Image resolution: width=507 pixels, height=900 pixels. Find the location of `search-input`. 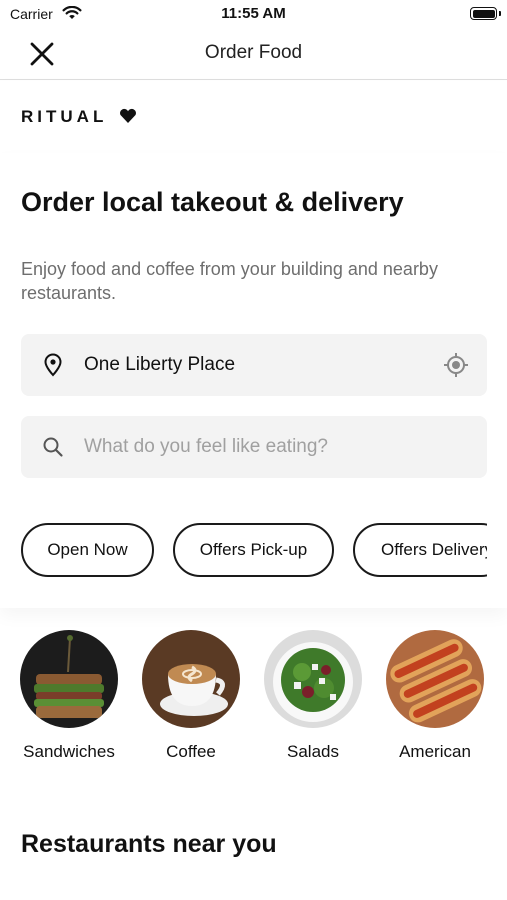

search-input is located at coordinates (274, 447).